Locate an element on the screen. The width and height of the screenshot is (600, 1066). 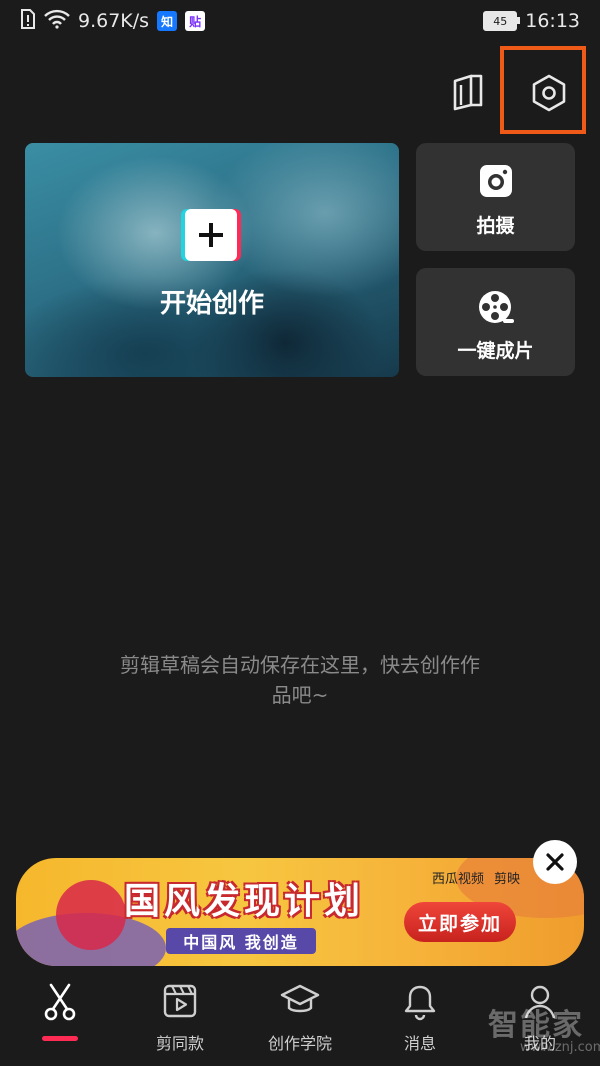
banner-year-art is located at coordinates (91, 915).